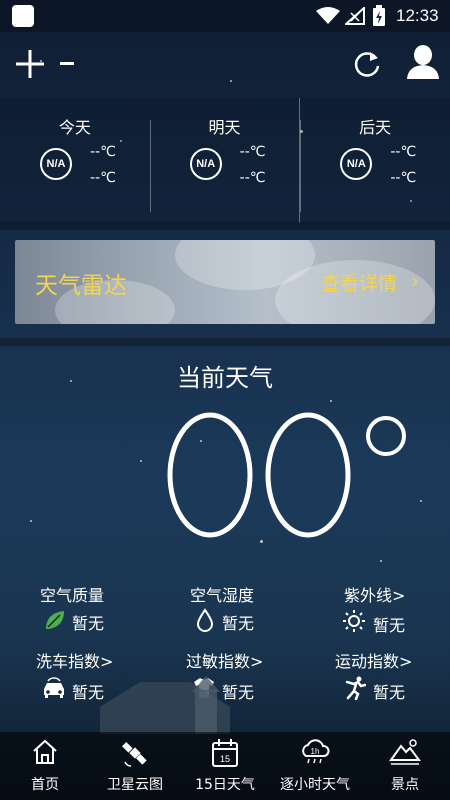  Describe the element at coordinates (375, 595) in the screenshot. I see `index-label: 紫外线>` at that location.